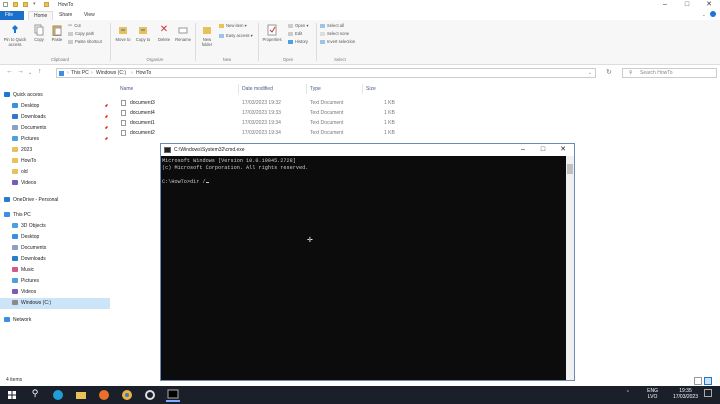 The image size is (720, 404). Describe the element at coordinates (708, 381) in the screenshot. I see `large-icons-view-icon` at that location.